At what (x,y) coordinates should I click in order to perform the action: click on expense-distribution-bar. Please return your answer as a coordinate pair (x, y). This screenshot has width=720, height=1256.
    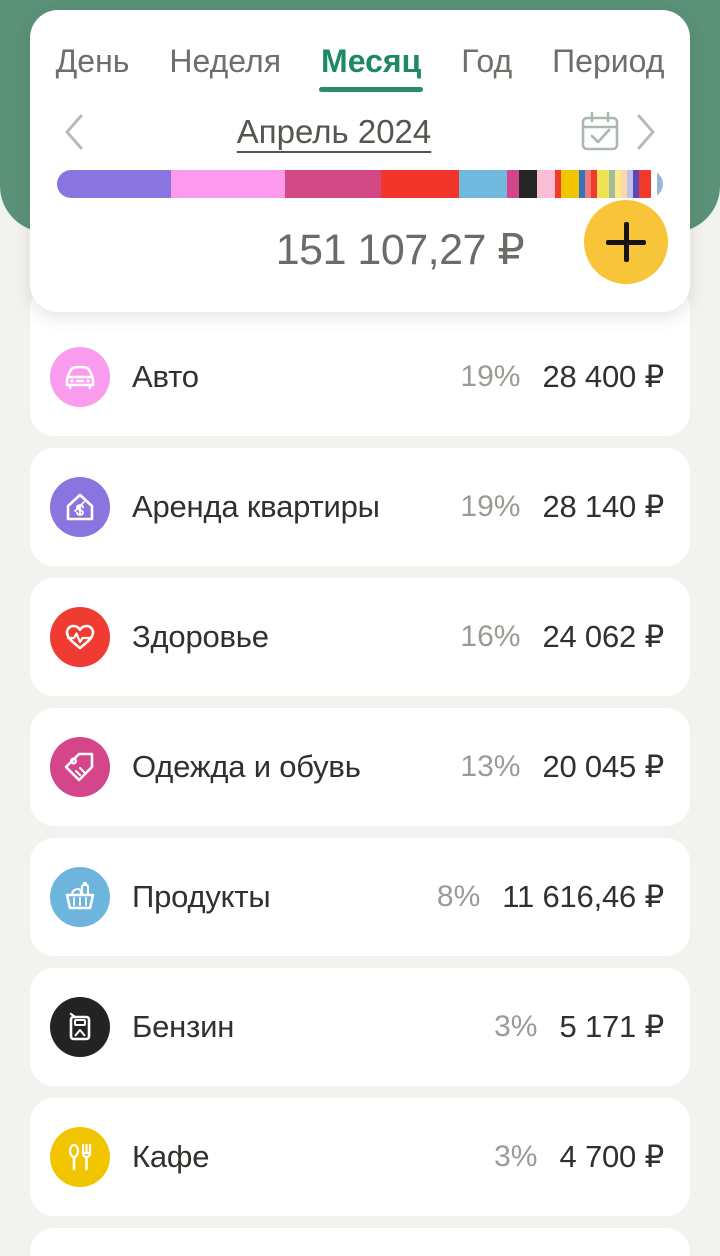
    Looking at the image, I should click on (360, 184).